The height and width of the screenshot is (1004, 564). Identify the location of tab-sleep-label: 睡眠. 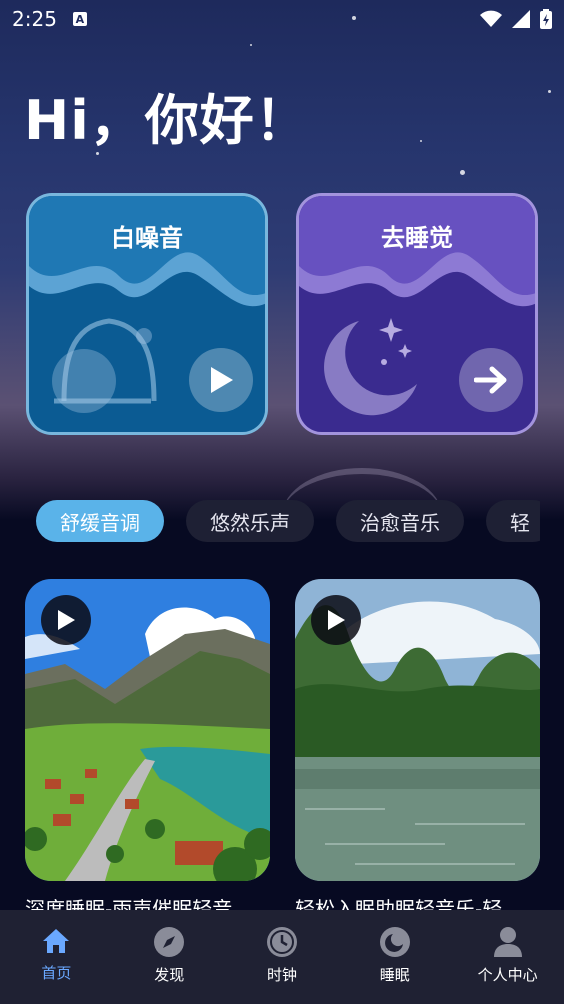
(394, 975).